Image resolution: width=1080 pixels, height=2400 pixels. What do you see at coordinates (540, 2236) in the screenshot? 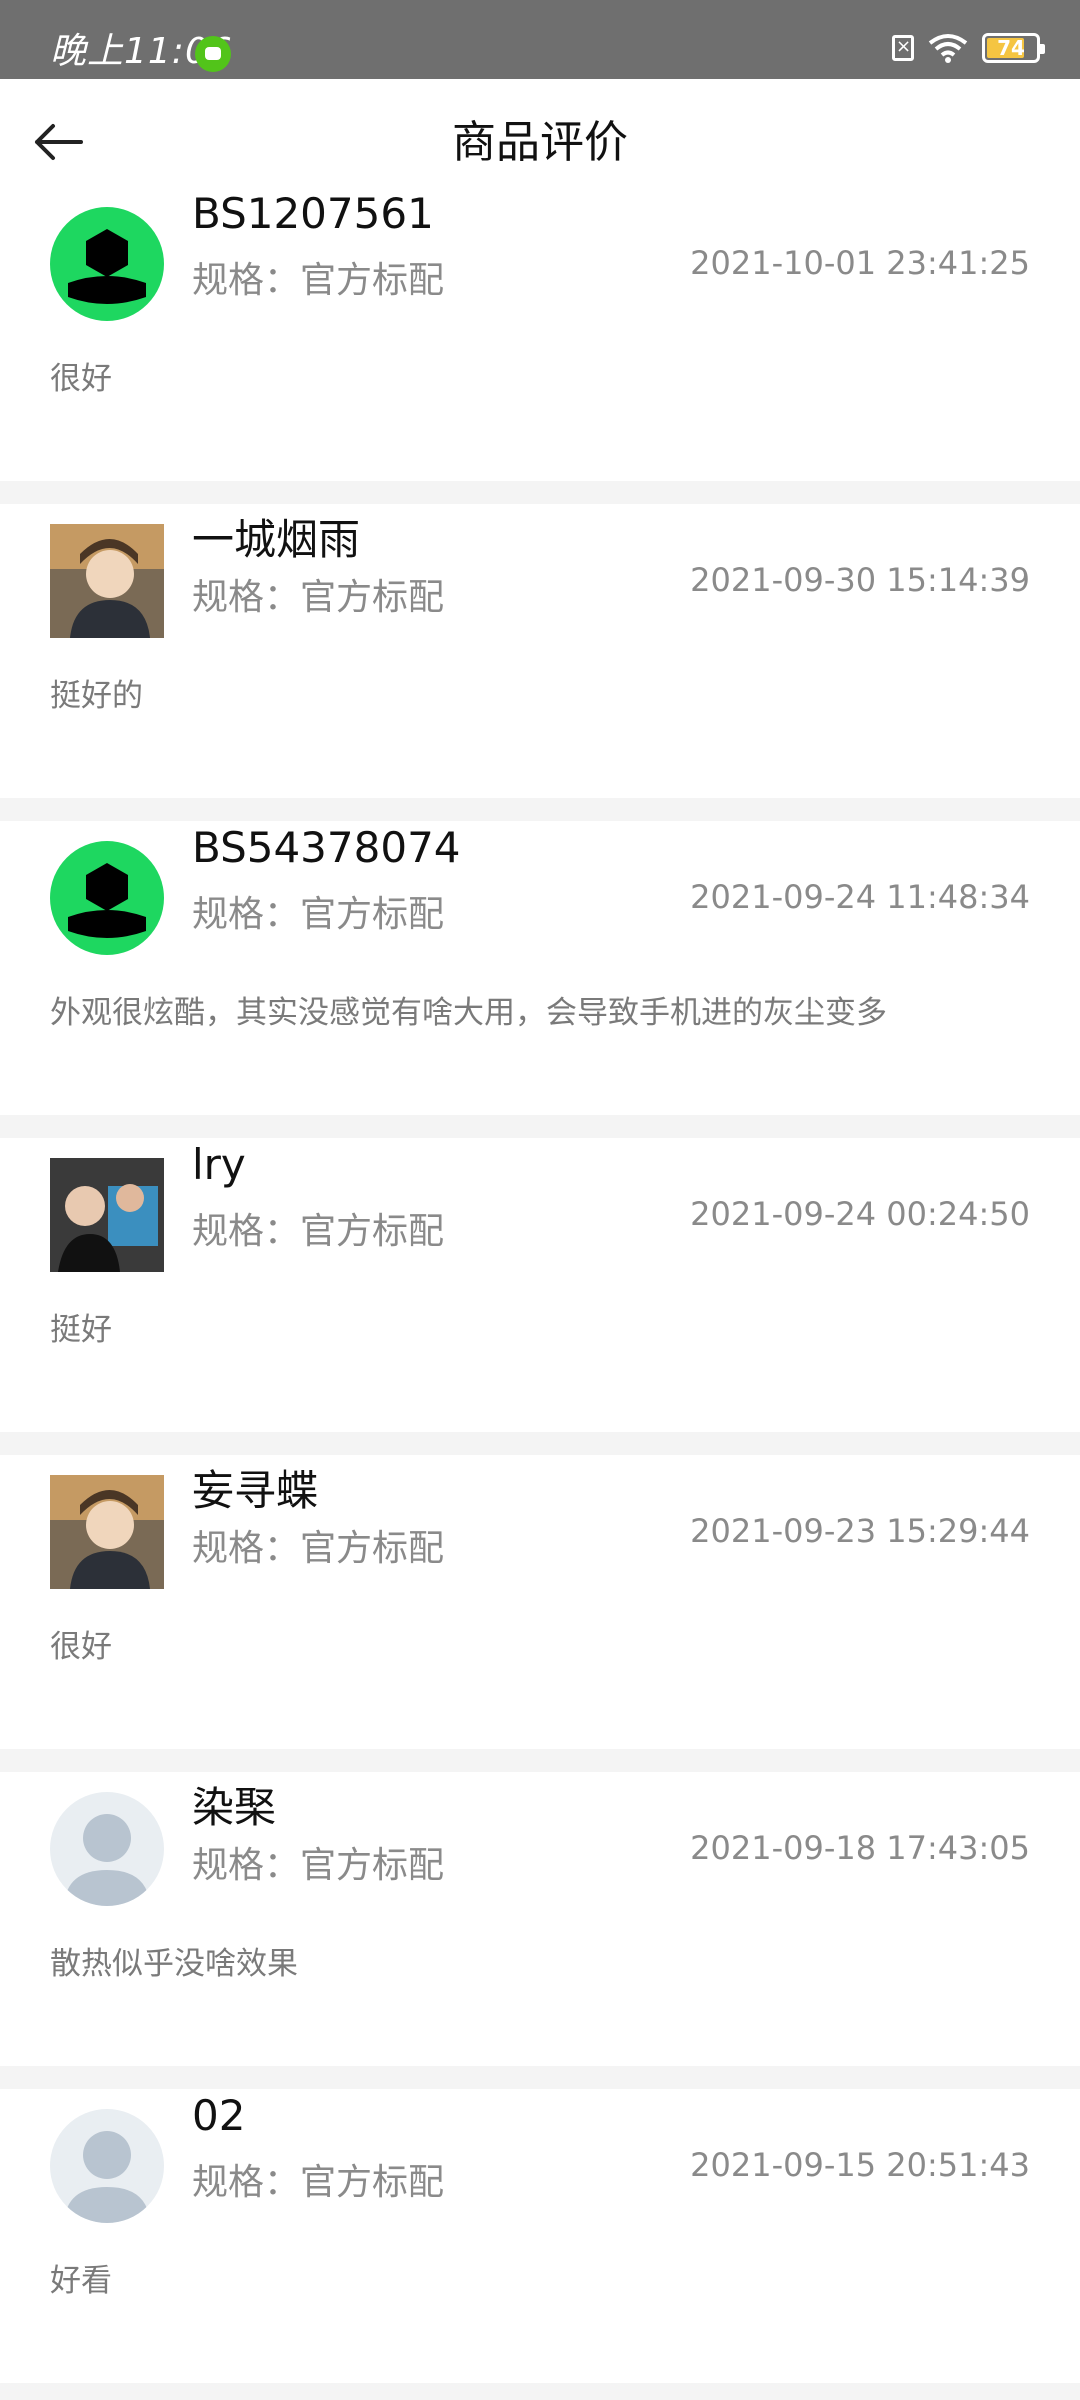
I see `review-card: 02 规格：官方标配 2021-09-15 20:51:43 好看` at bounding box center [540, 2236].